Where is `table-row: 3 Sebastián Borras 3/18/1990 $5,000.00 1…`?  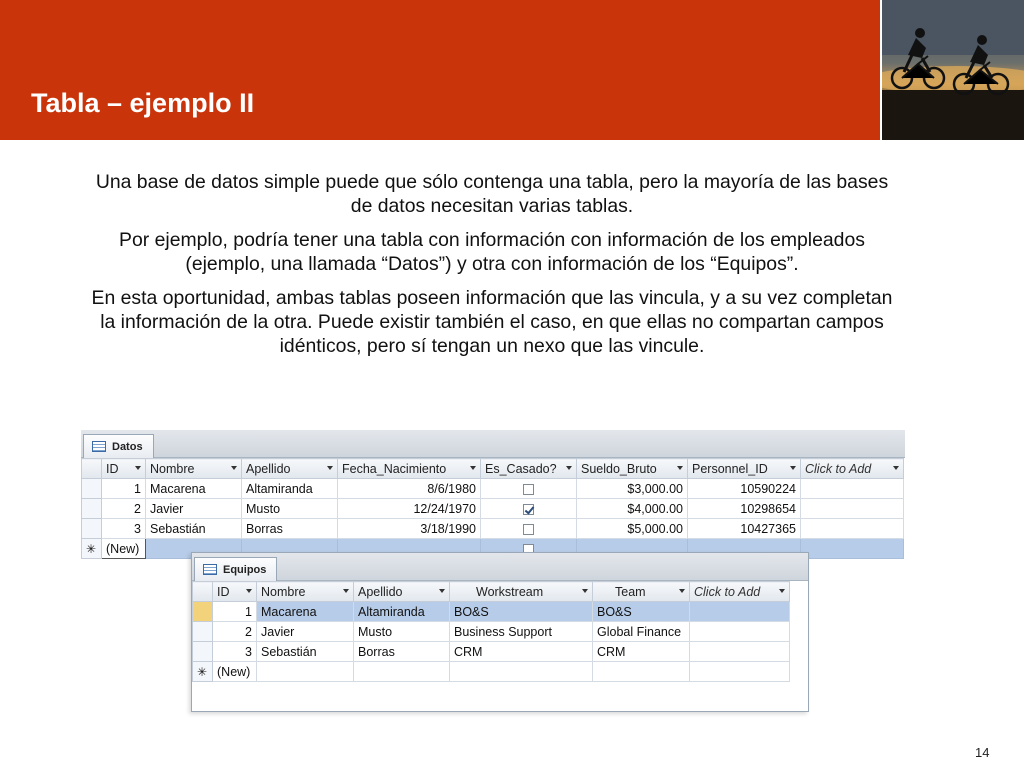
table-row: 3 Sebastián Borras 3/18/1990 $5,000.00 1… is located at coordinates (492, 528).